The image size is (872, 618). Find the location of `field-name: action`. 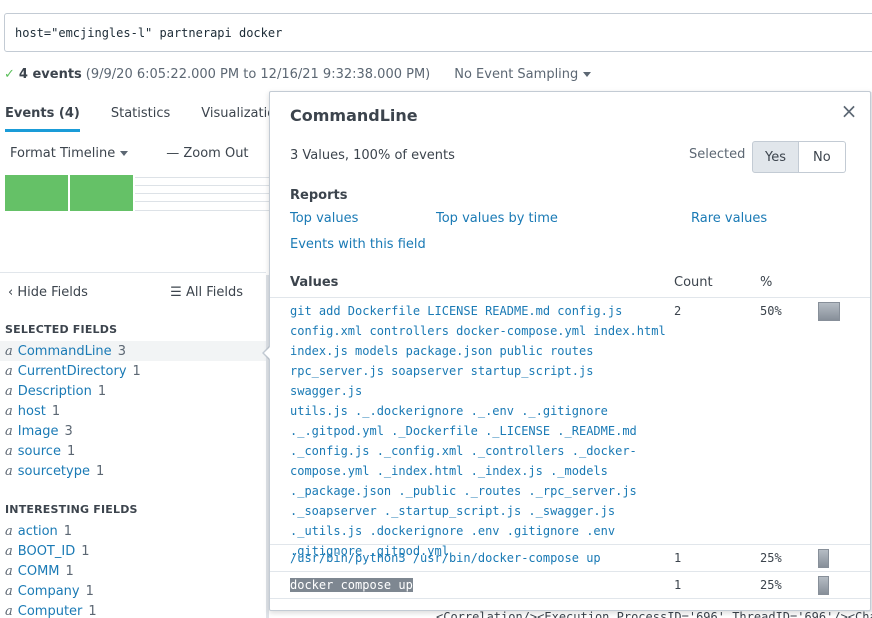

field-name: action is located at coordinates (37, 531).